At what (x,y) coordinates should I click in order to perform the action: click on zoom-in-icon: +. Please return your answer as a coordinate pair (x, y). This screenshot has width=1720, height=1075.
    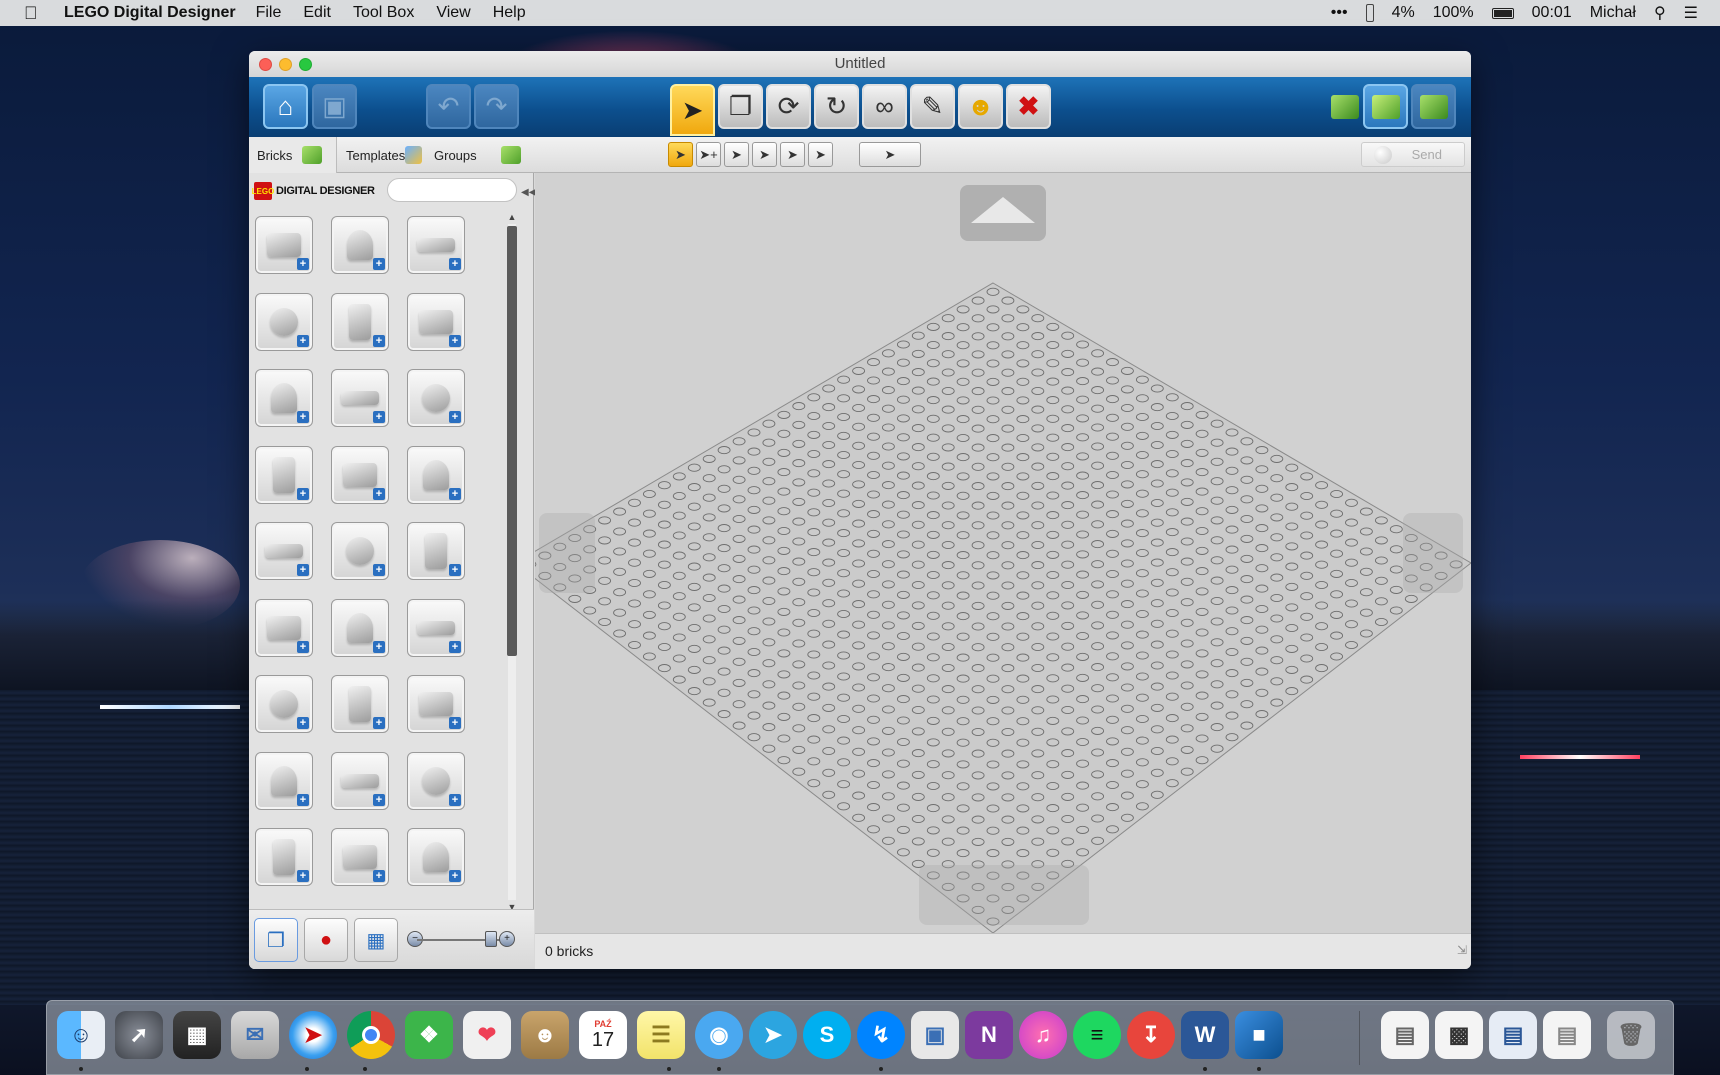
    Looking at the image, I should click on (507, 939).